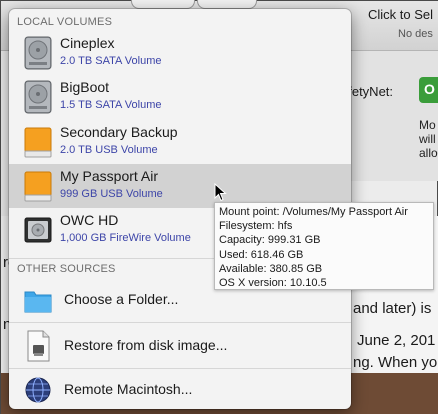  Describe the element at coordinates (428, 90) in the screenshot. I see `safetynet-toggle: O` at that location.